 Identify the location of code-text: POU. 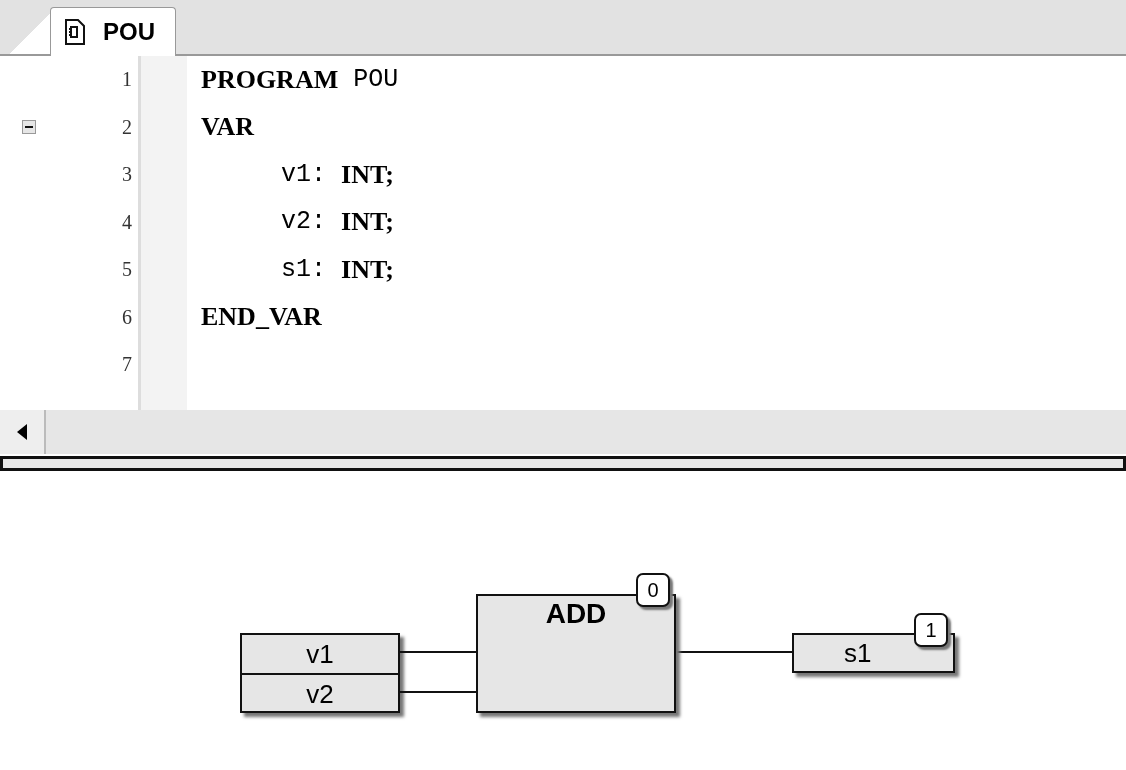
(376, 79).